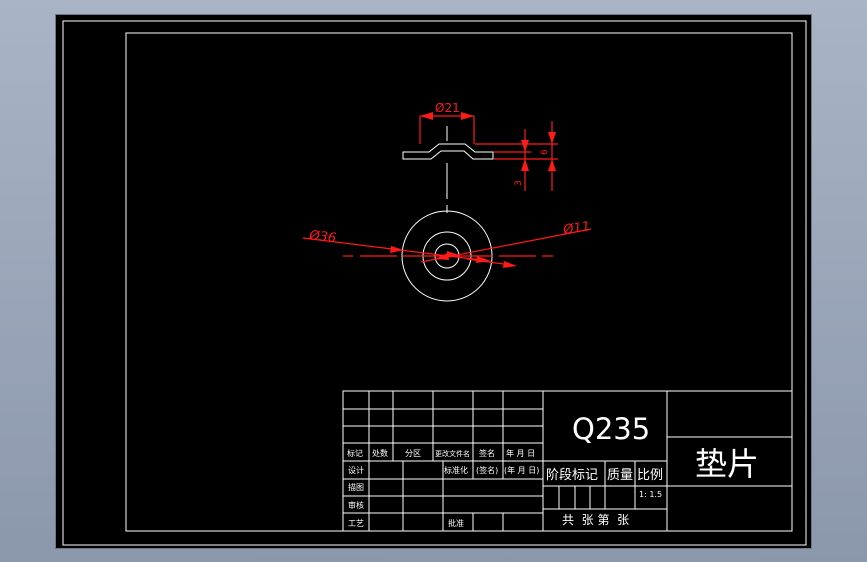  I want to click on tb-process: 工艺, so click(356, 523).